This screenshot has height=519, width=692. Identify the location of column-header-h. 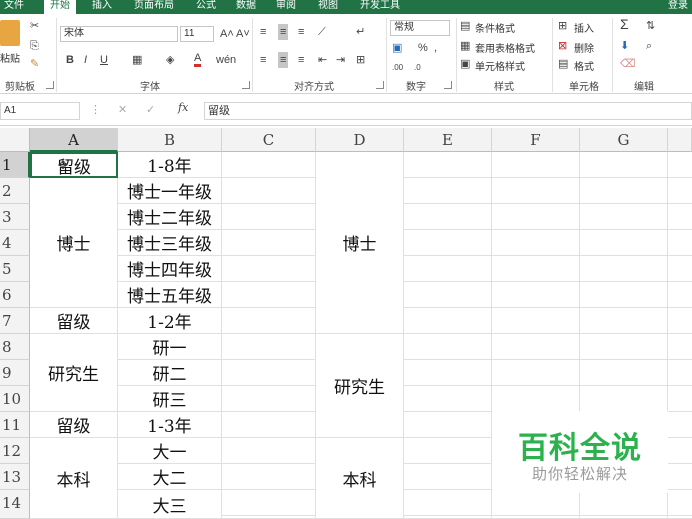
(680, 140).